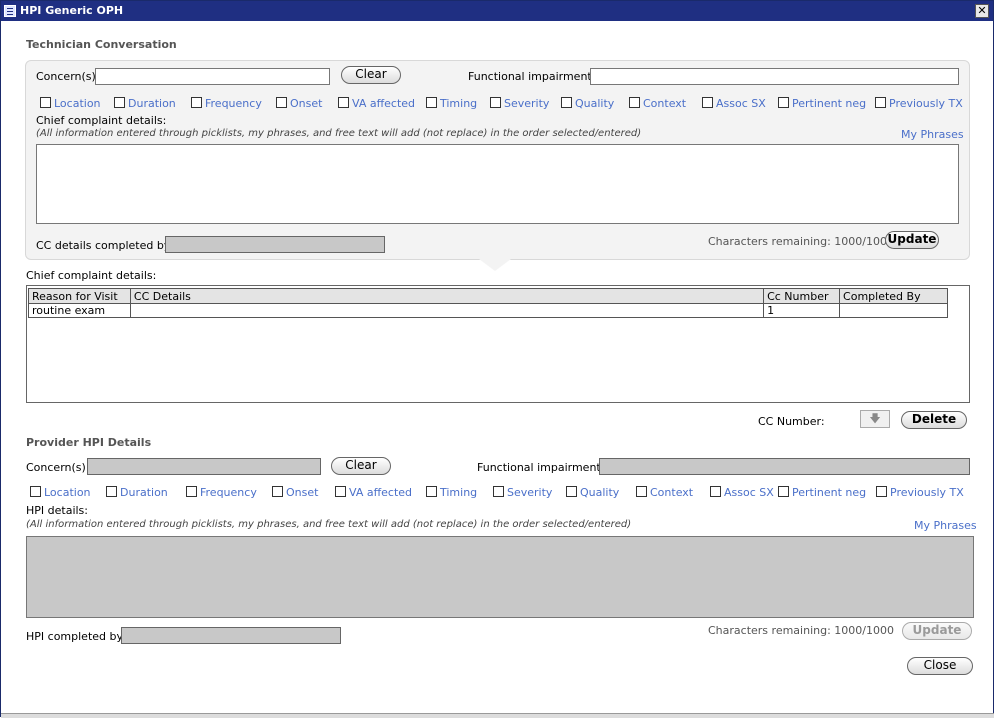 The image size is (994, 718). I want to click on tech-functional-input, so click(774, 76).